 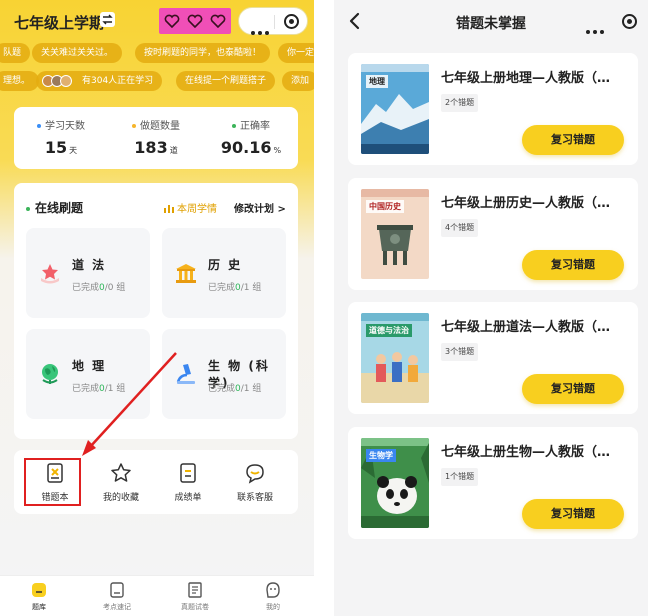 What do you see at coordinates (385, 206) in the screenshot?
I see `cover-title: 中国历史` at bounding box center [385, 206].